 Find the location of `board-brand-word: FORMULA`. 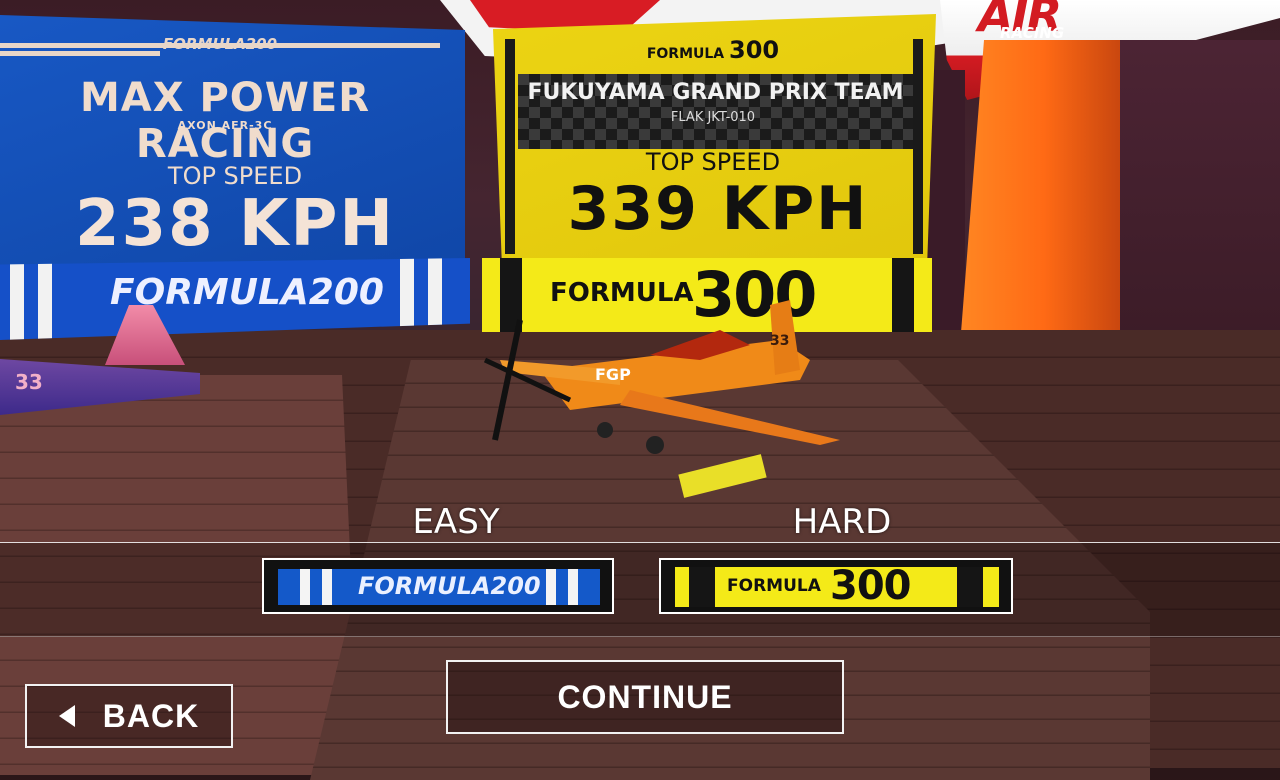

board-brand-word: FORMULA is located at coordinates (685, 54).